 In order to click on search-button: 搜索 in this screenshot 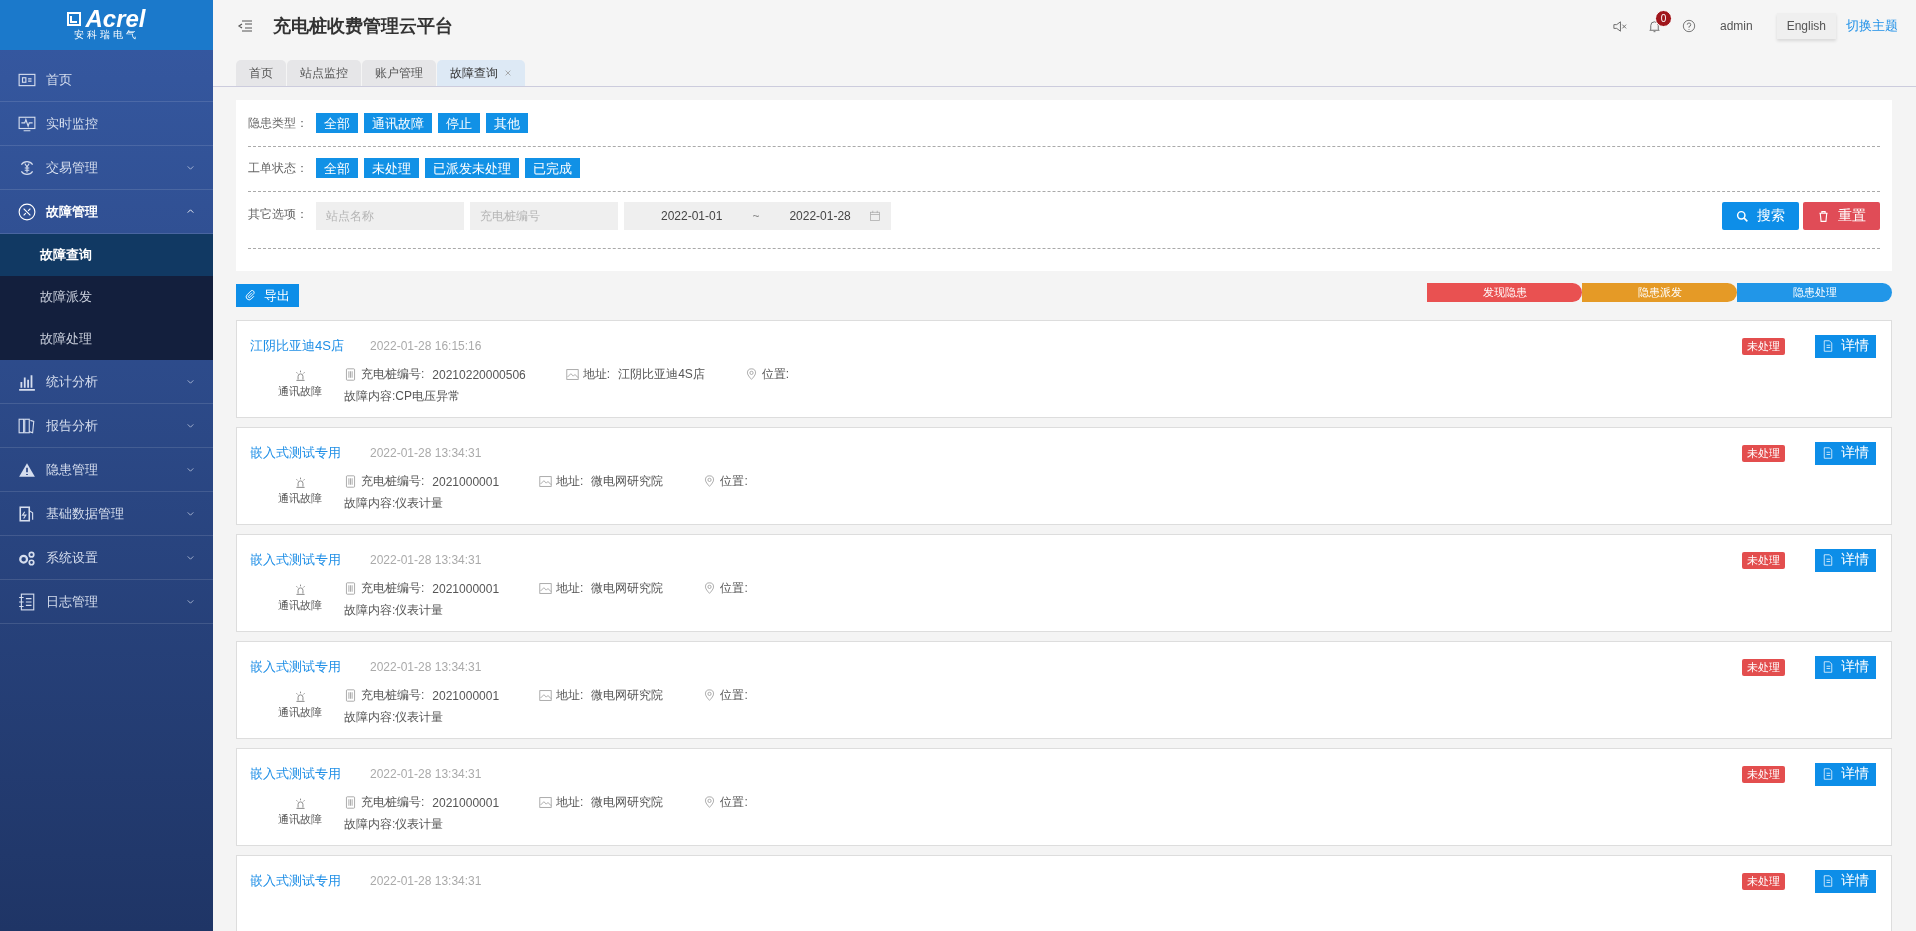, I will do `click(1760, 216)`.